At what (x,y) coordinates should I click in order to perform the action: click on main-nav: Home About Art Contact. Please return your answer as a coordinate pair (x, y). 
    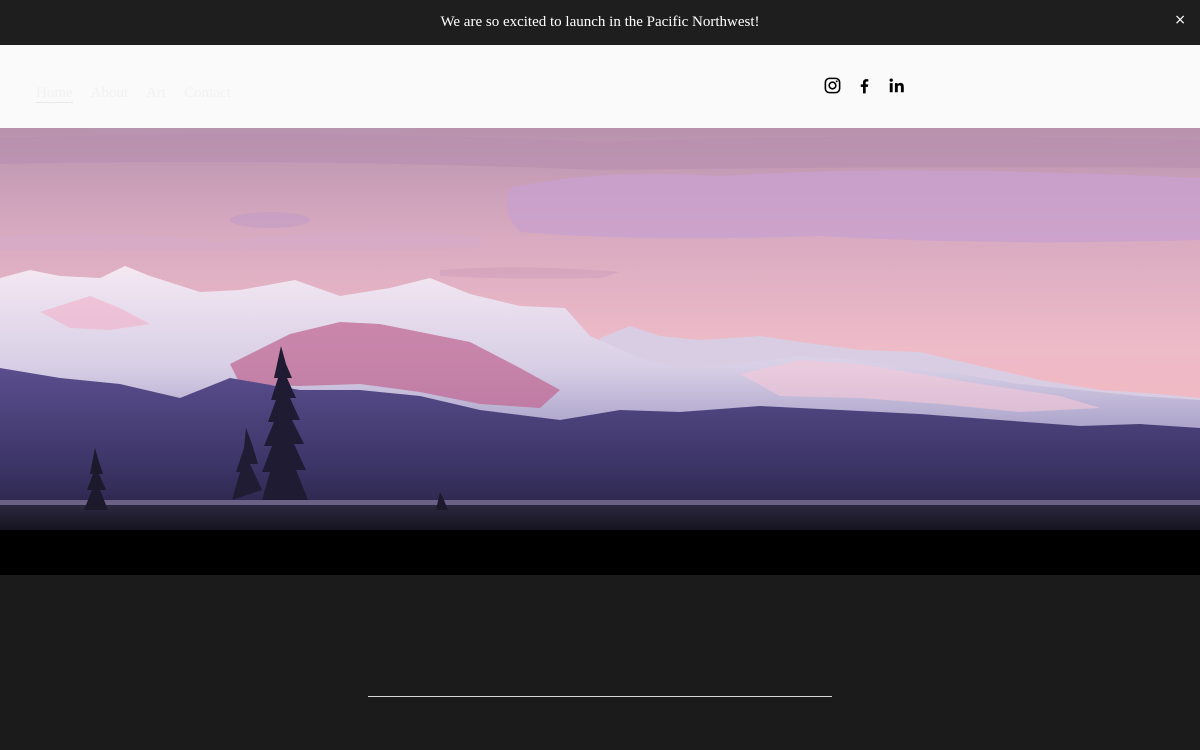
    Looking at the image, I should click on (133, 94).